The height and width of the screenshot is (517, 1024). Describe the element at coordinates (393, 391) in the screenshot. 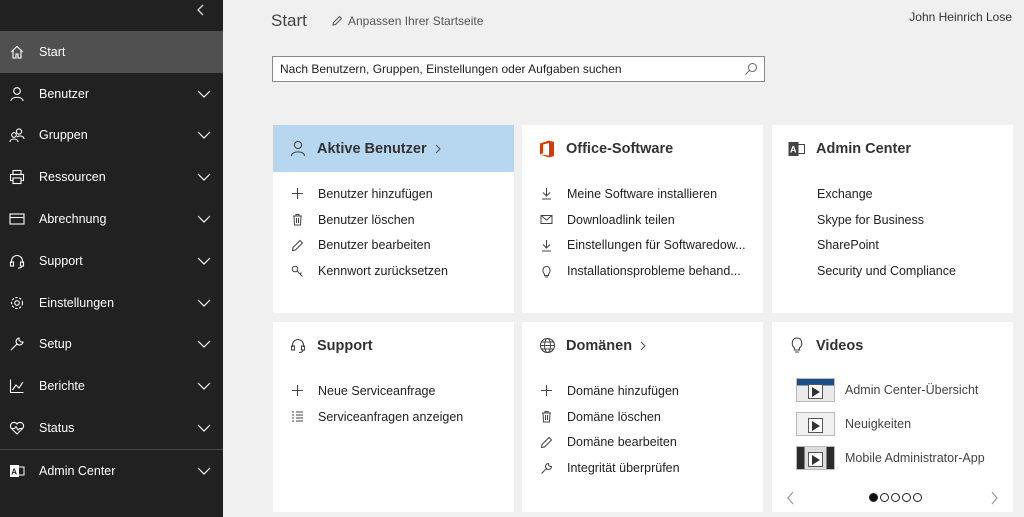

I see `new-service-request-link: Neue Serviceanfrage` at that location.